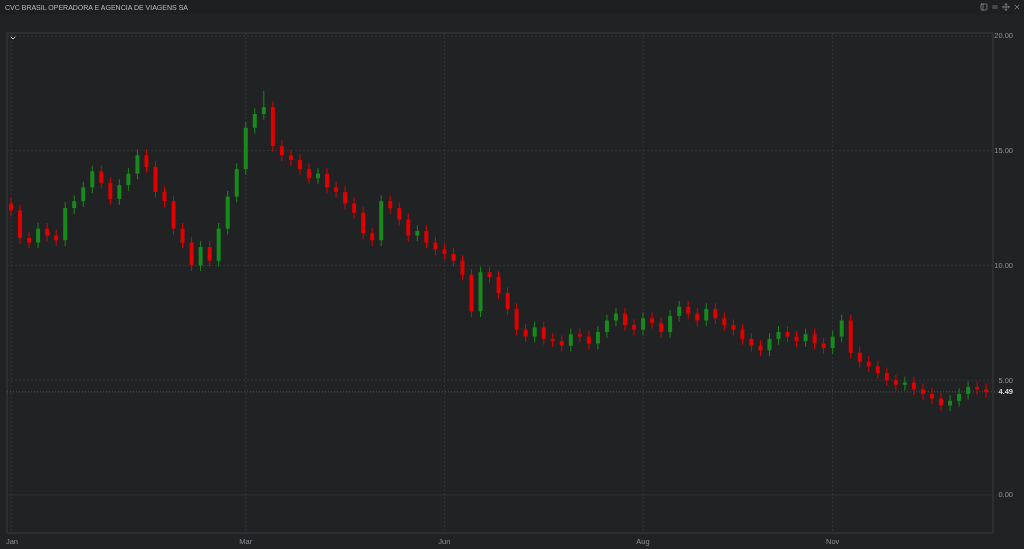 This screenshot has height=549, width=1024. Describe the element at coordinates (995, 7) in the screenshot. I see `equals-icon` at that location.